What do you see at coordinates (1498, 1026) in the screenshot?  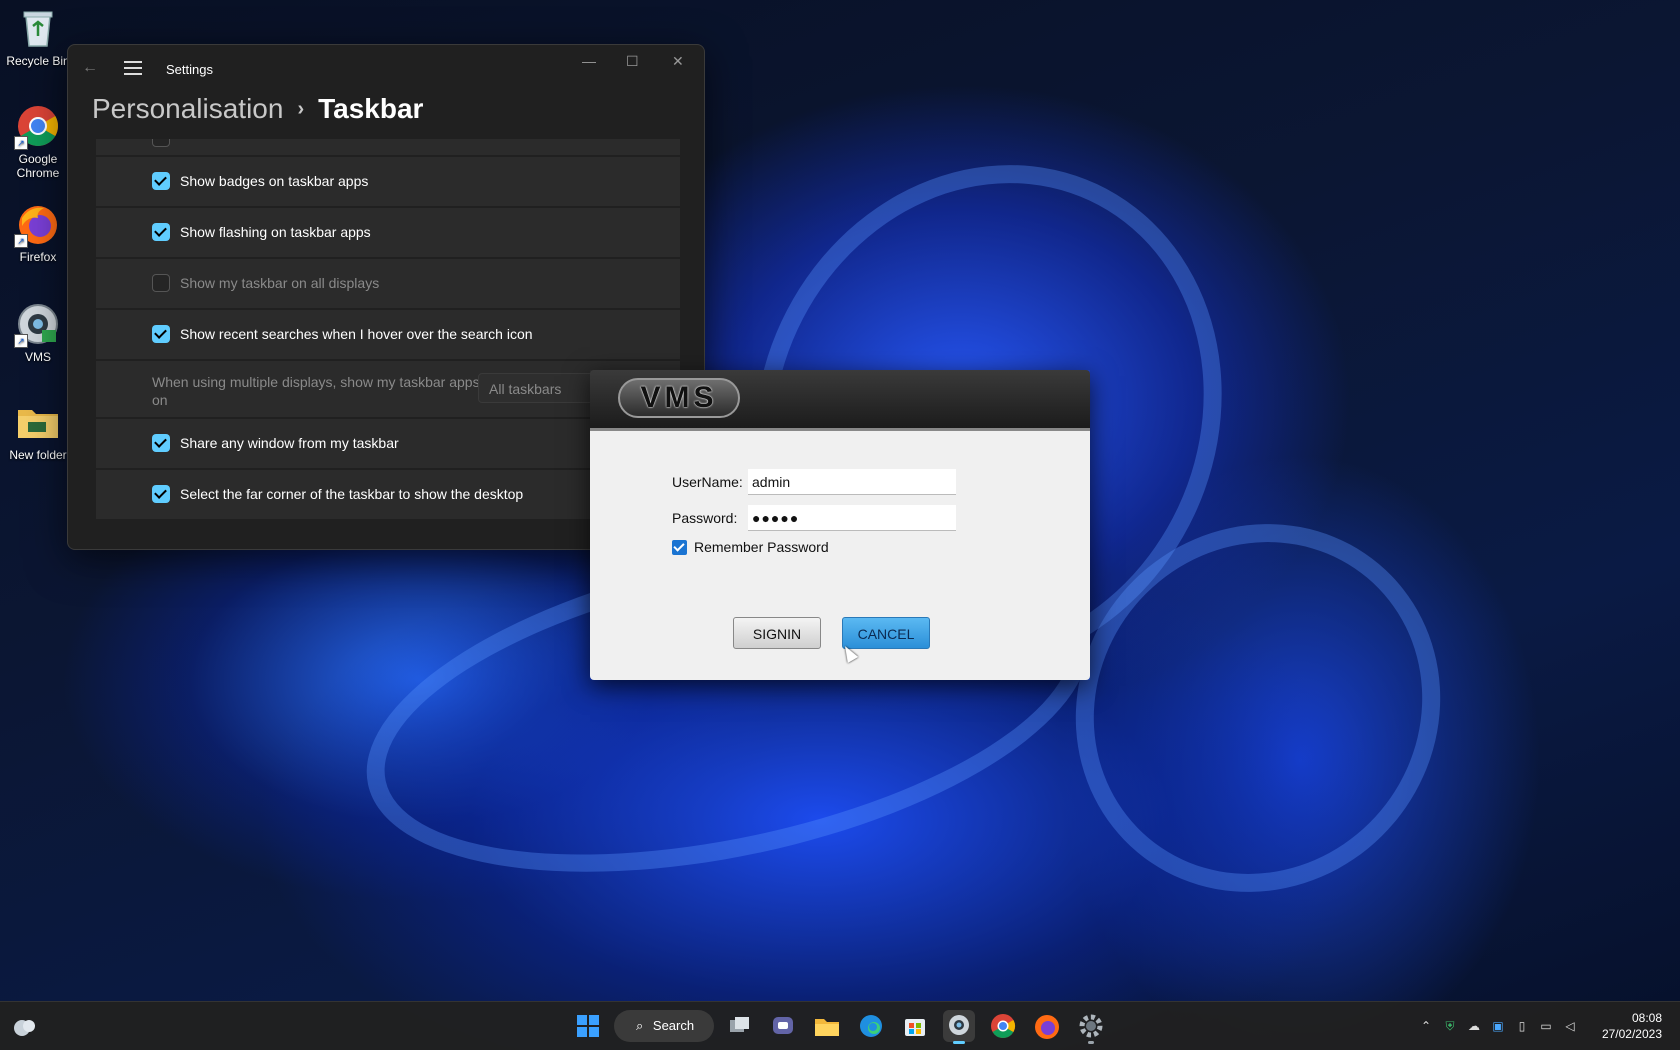 I see `network-status-icon: ▣` at bounding box center [1498, 1026].